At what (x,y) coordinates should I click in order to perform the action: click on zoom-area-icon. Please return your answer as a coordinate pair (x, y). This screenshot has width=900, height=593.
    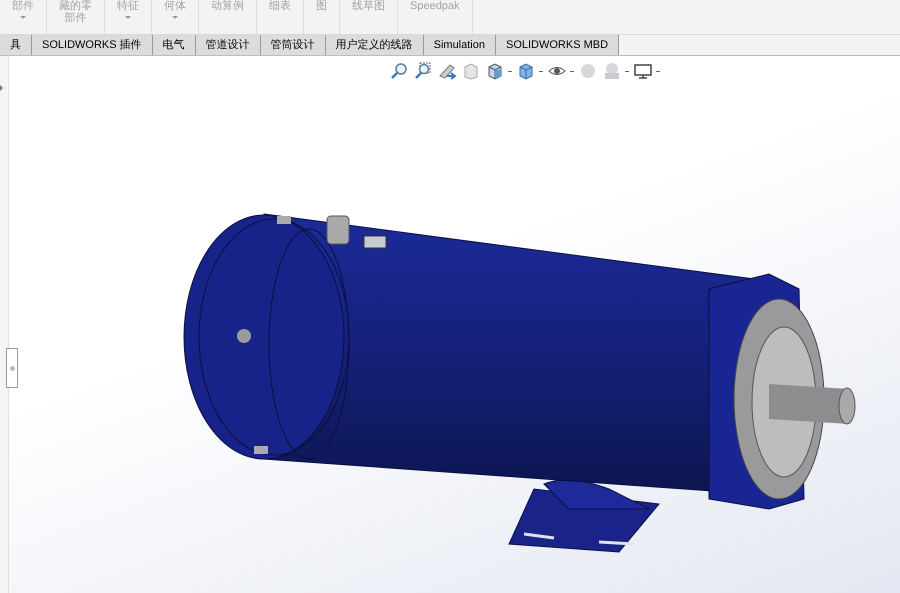
    Looking at the image, I should click on (423, 71).